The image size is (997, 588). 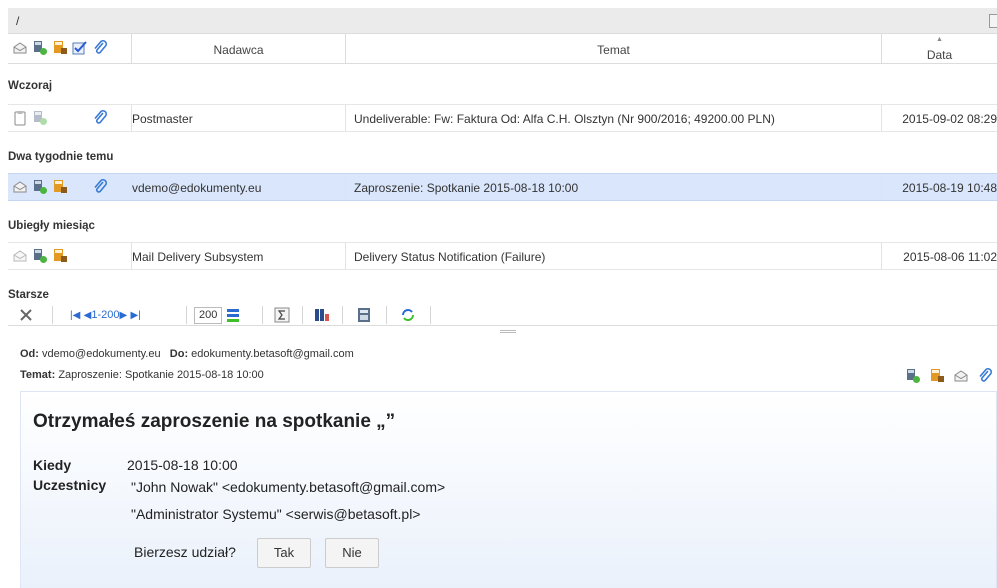 I want to click on columns-icon, so click(x=322, y=315).